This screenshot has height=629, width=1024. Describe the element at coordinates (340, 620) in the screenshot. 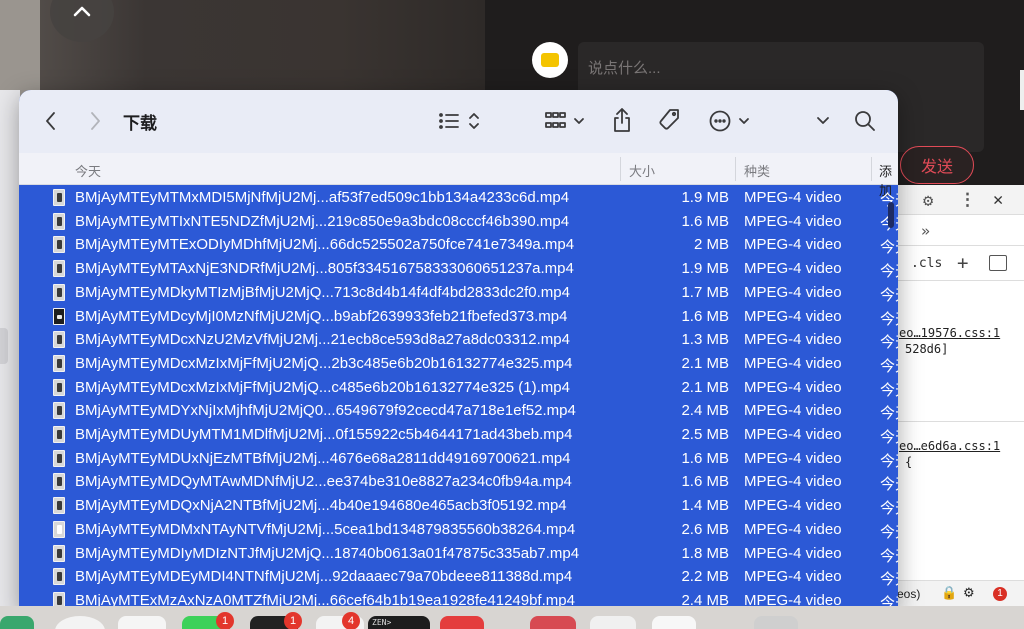

I see `dock-app-icon: 4` at that location.